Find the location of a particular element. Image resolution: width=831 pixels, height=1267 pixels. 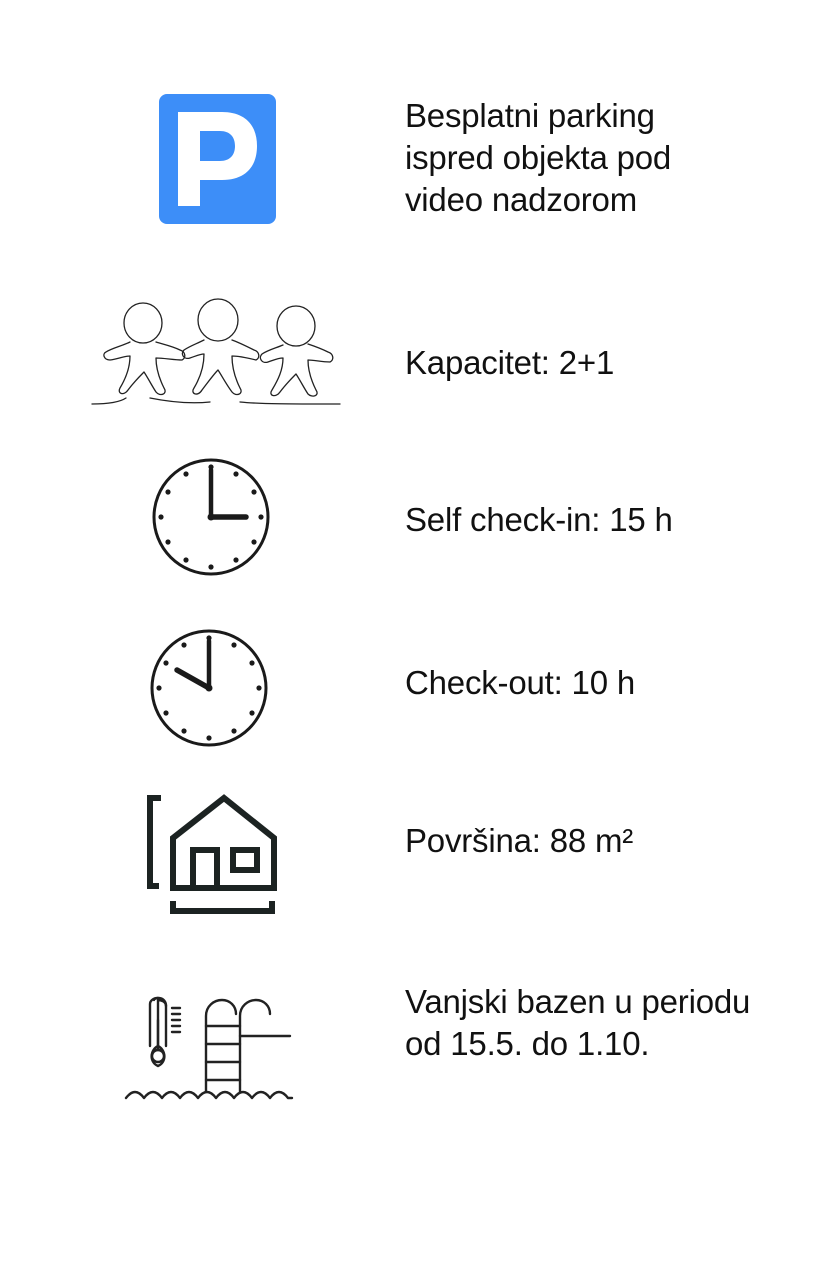

parking-label-line-1: Besplatni parking is located at coordinates (530, 115).